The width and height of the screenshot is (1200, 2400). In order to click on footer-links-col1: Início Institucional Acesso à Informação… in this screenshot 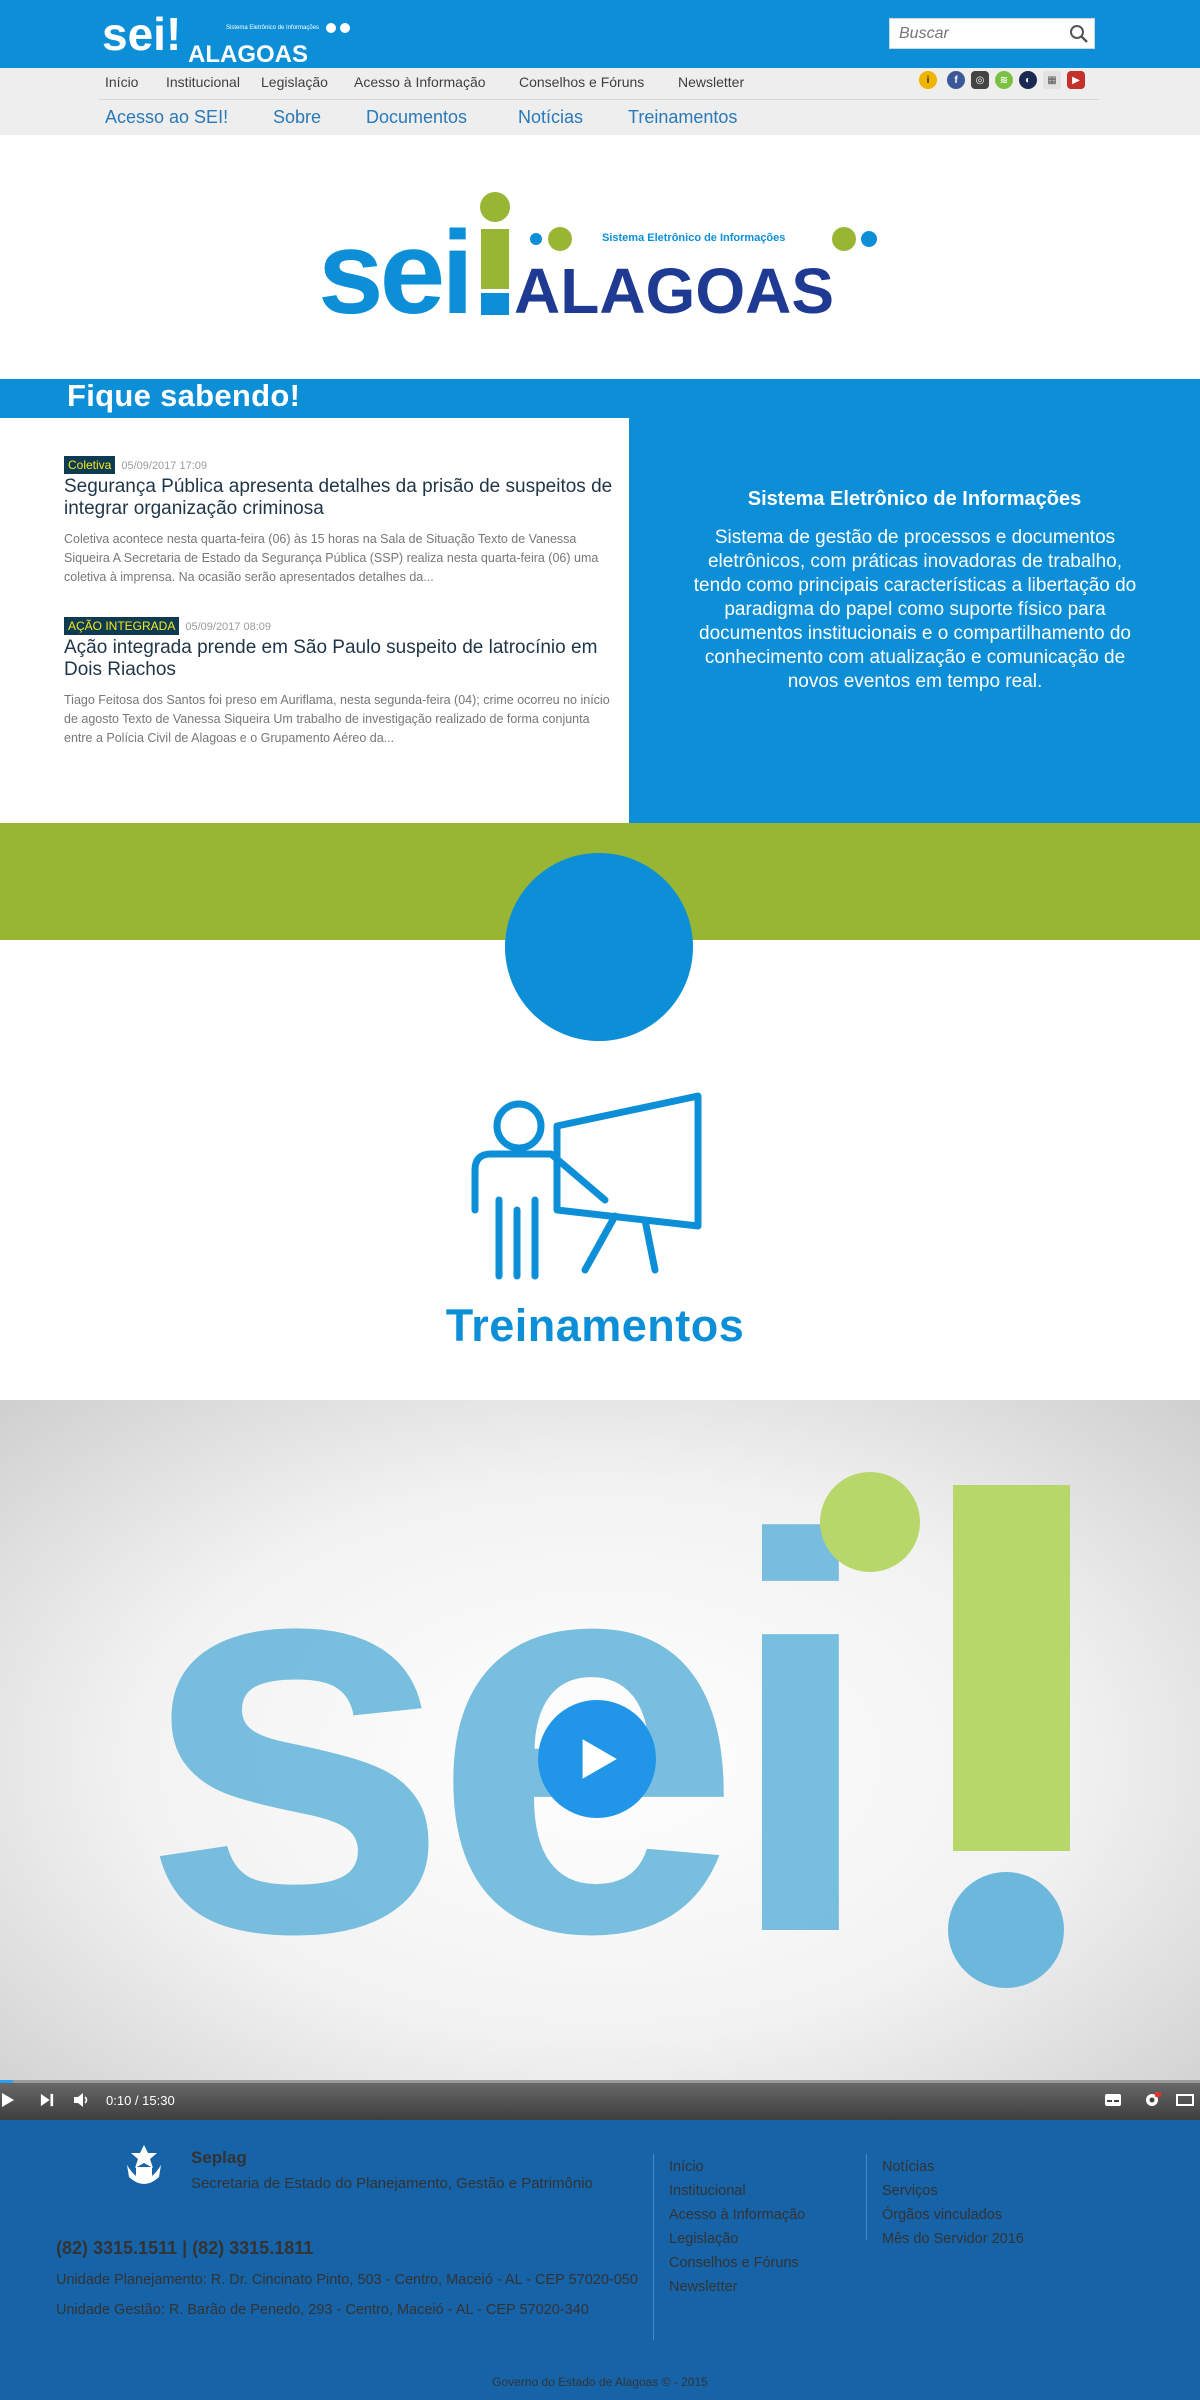, I will do `click(737, 2227)`.